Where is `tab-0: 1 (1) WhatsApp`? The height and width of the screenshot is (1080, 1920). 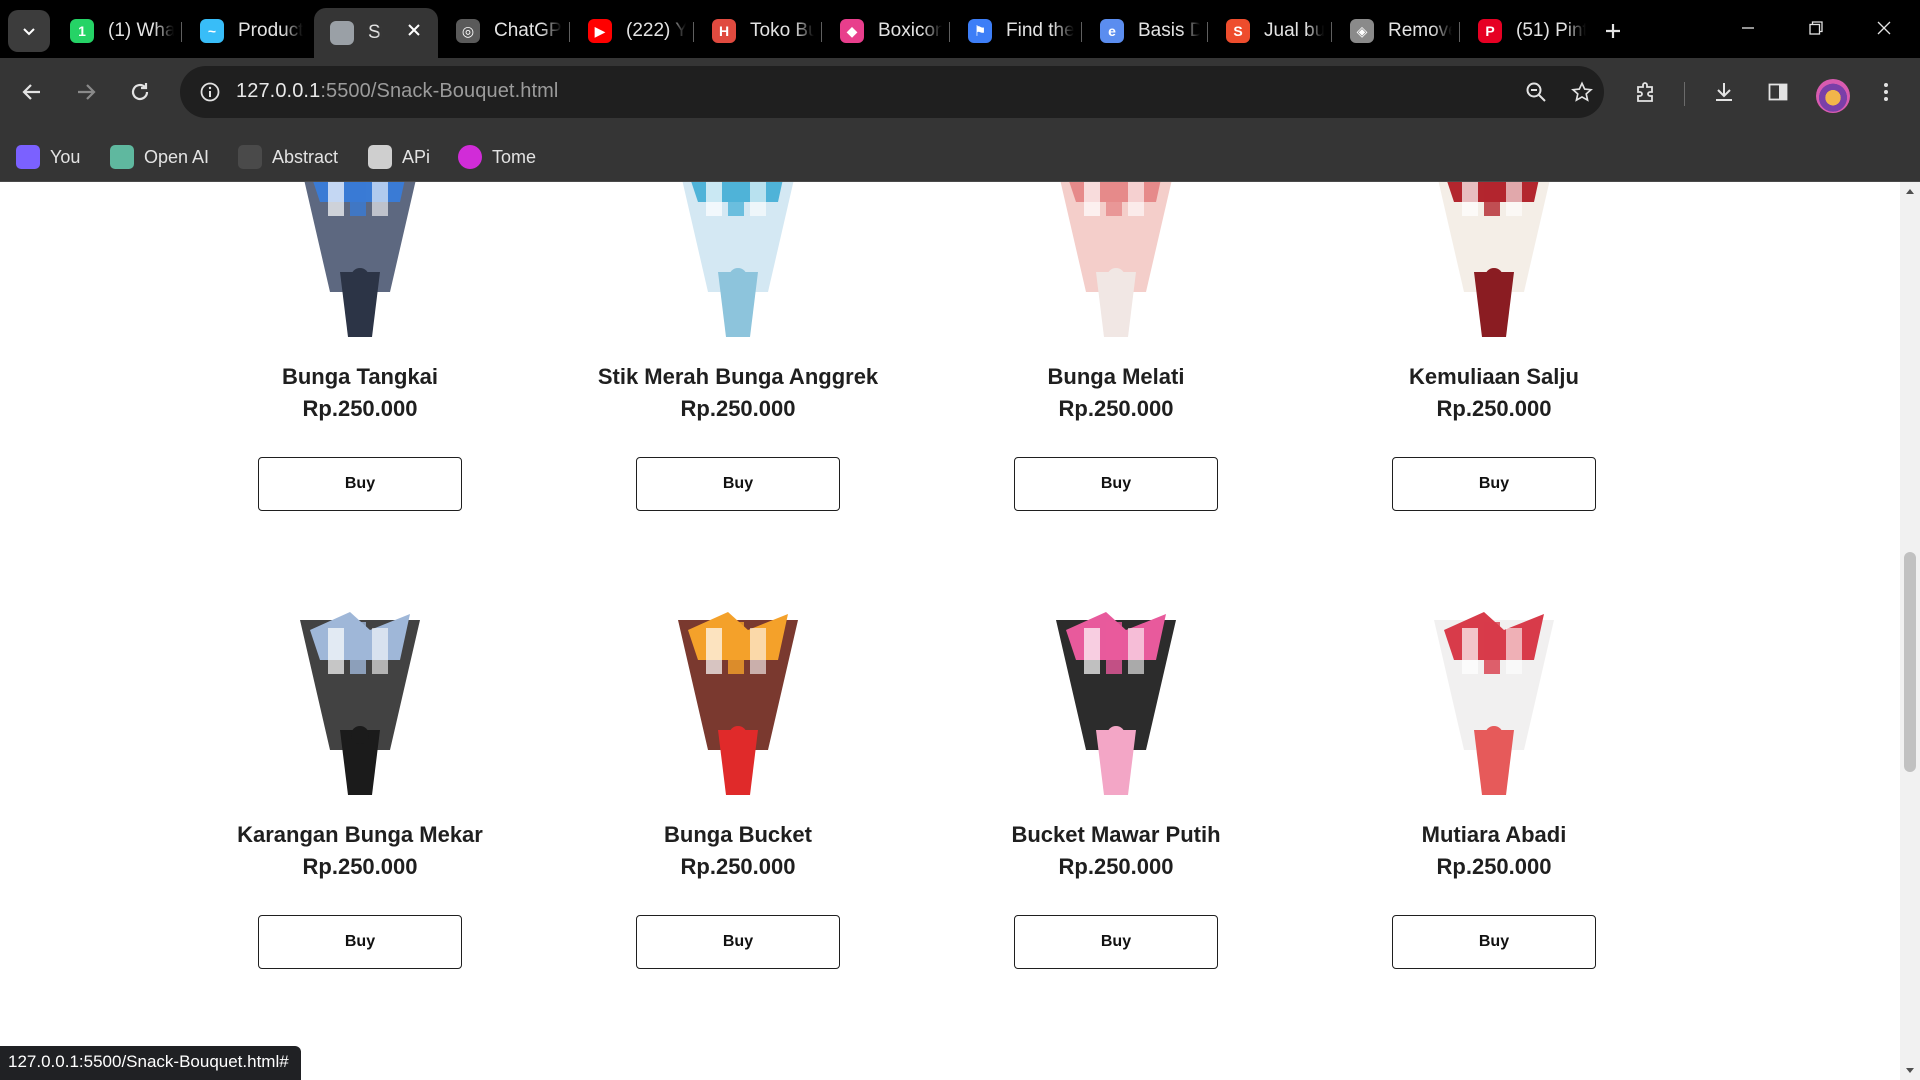
tab-0: 1 (1) WhatsApp is located at coordinates (117, 31).